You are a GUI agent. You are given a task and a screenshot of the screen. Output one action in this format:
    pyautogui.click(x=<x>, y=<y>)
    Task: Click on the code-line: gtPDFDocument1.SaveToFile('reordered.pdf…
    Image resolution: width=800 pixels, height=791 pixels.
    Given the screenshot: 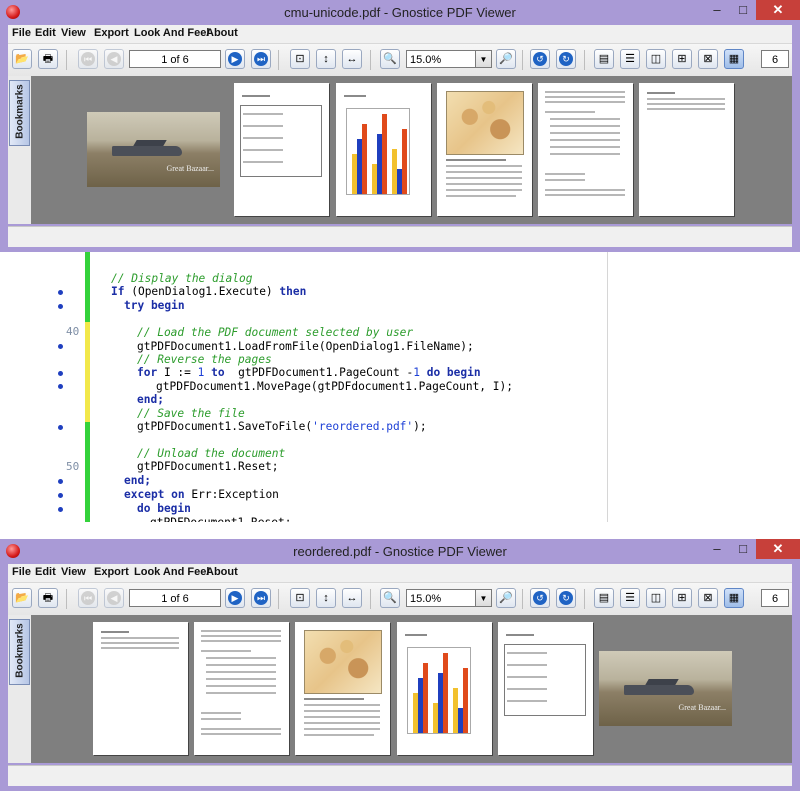 What is the action you would take?
    pyautogui.click(x=282, y=426)
    